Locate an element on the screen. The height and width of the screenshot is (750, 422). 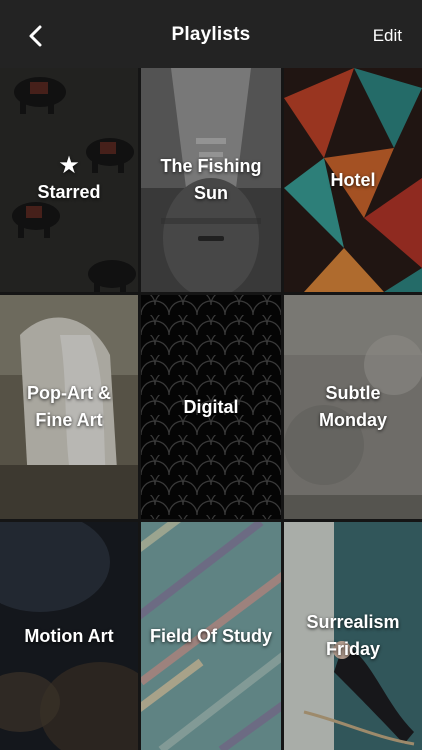
playlist-tile-hotel: Hotel is located at coordinates (353, 180).